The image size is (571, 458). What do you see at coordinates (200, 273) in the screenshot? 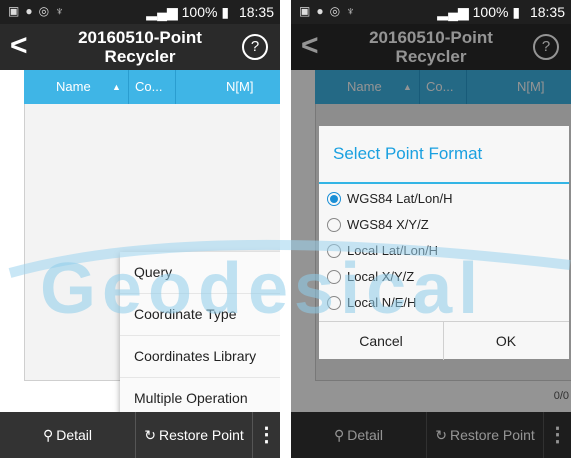
I see `menu-item-query: Query` at bounding box center [200, 273].